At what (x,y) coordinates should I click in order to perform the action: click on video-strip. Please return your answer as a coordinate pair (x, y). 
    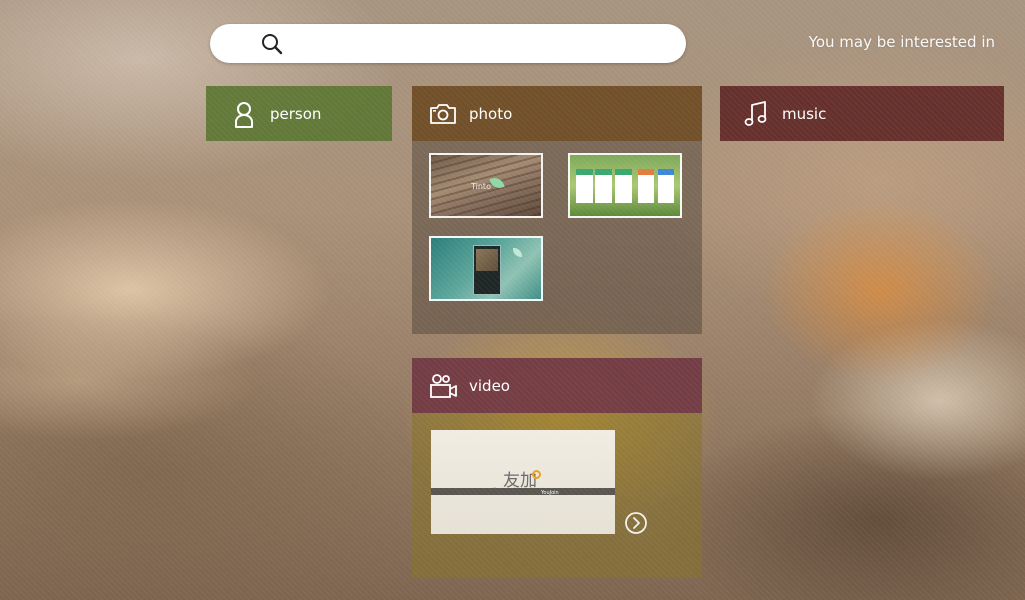
    Looking at the image, I should click on (523, 491).